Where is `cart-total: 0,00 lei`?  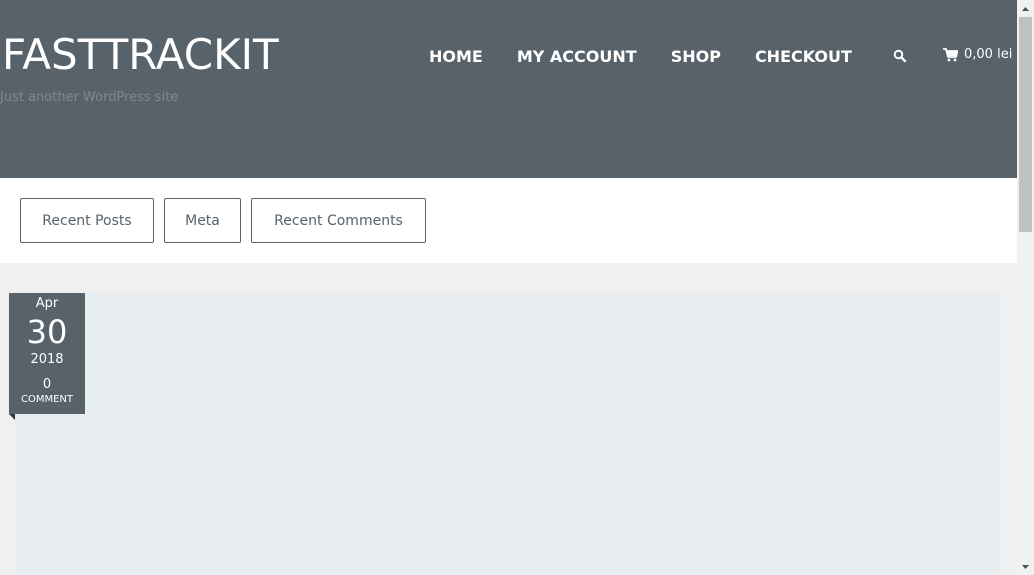
cart-total: 0,00 lei is located at coordinates (988, 54).